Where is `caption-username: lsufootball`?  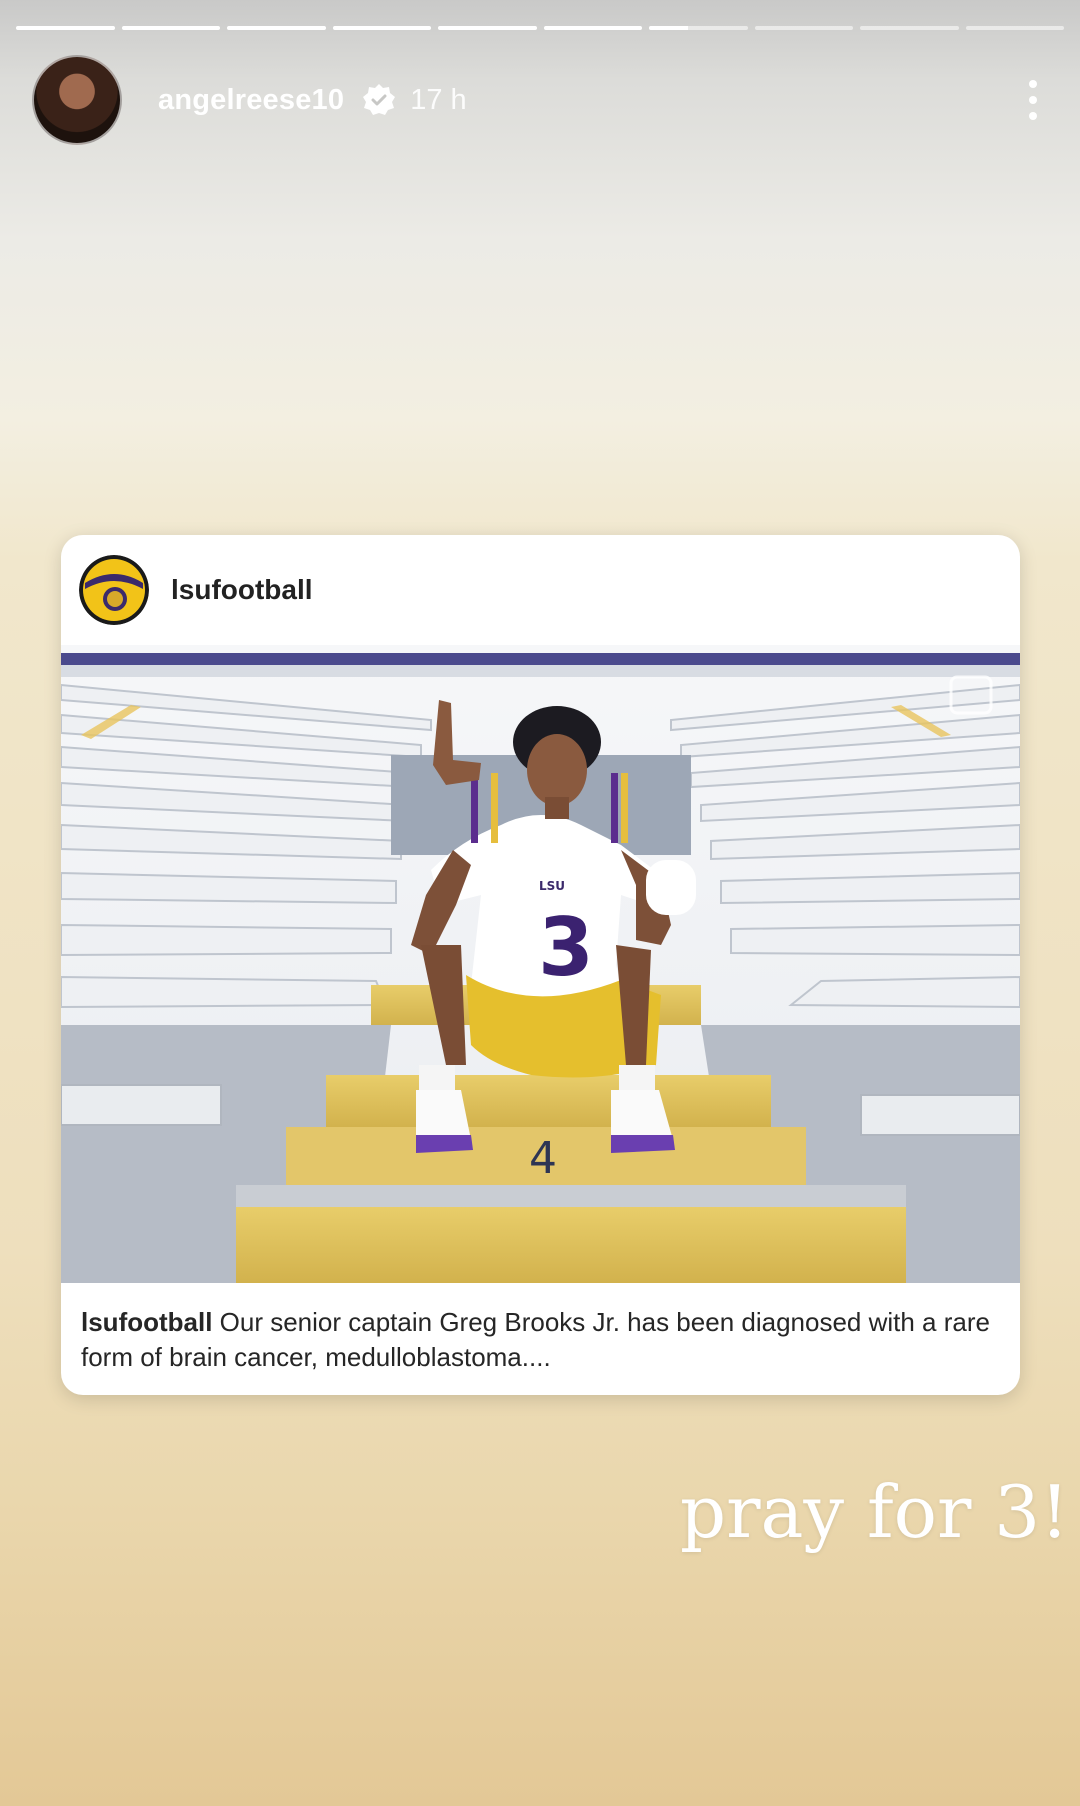 caption-username: lsufootball is located at coordinates (146, 1322).